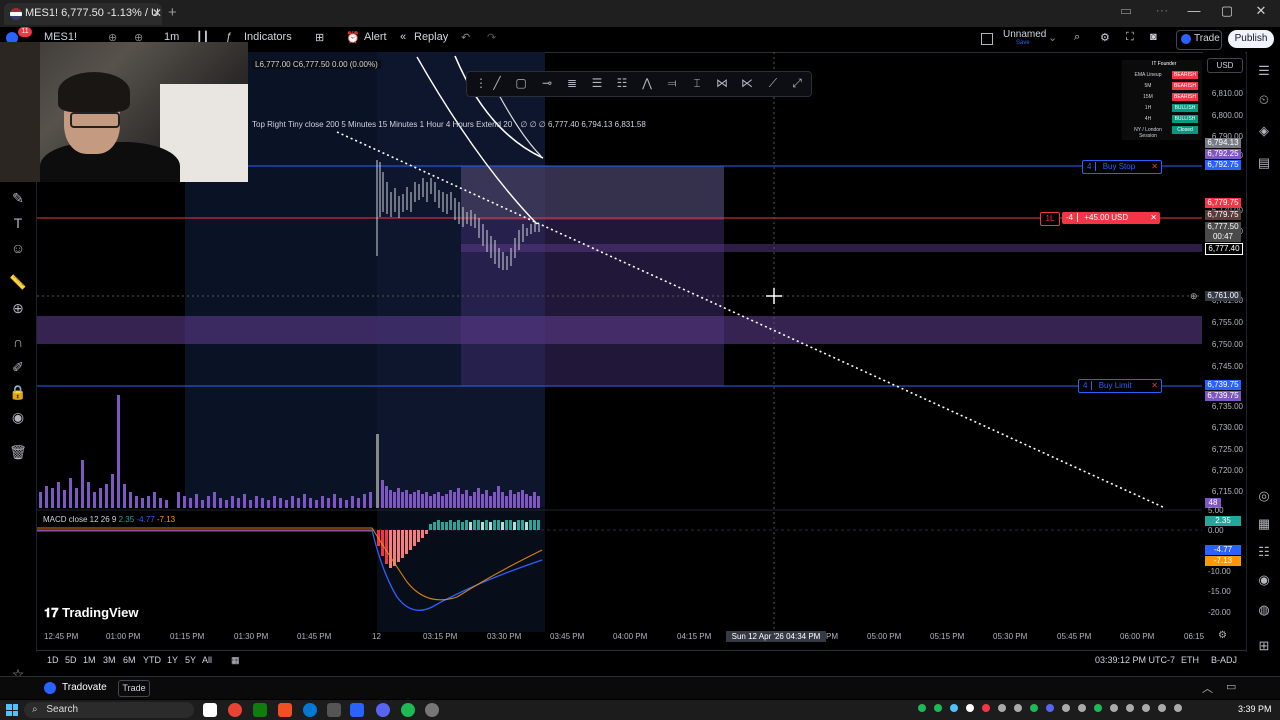 The height and width of the screenshot is (720, 1280). What do you see at coordinates (431, 37) in the screenshot?
I see `replay-button: Replay` at bounding box center [431, 37].